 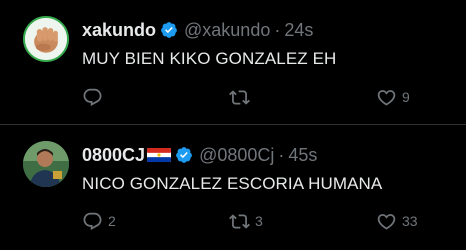 I want to click on tweet-text: NICO GONZALEZ ESCORIA HUMANA, so click(x=232, y=183).